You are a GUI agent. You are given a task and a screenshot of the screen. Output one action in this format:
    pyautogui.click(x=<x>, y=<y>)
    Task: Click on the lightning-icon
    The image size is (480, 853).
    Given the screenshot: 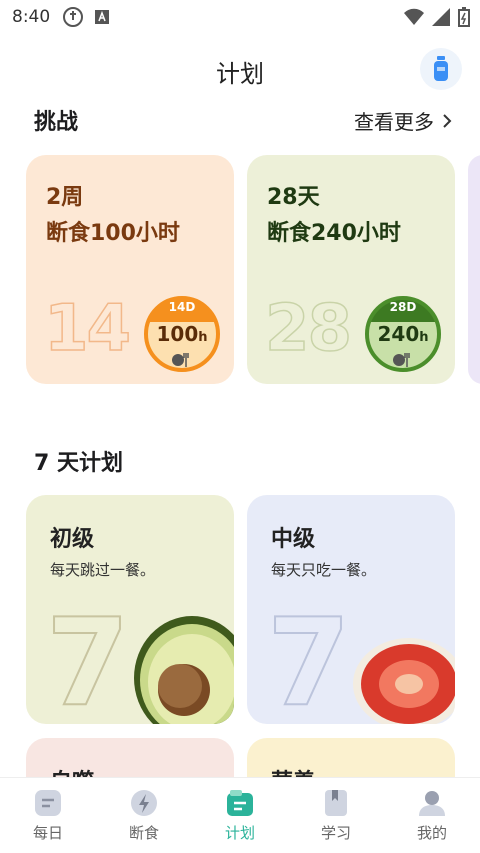 What is the action you would take?
    pyautogui.click(x=144, y=803)
    